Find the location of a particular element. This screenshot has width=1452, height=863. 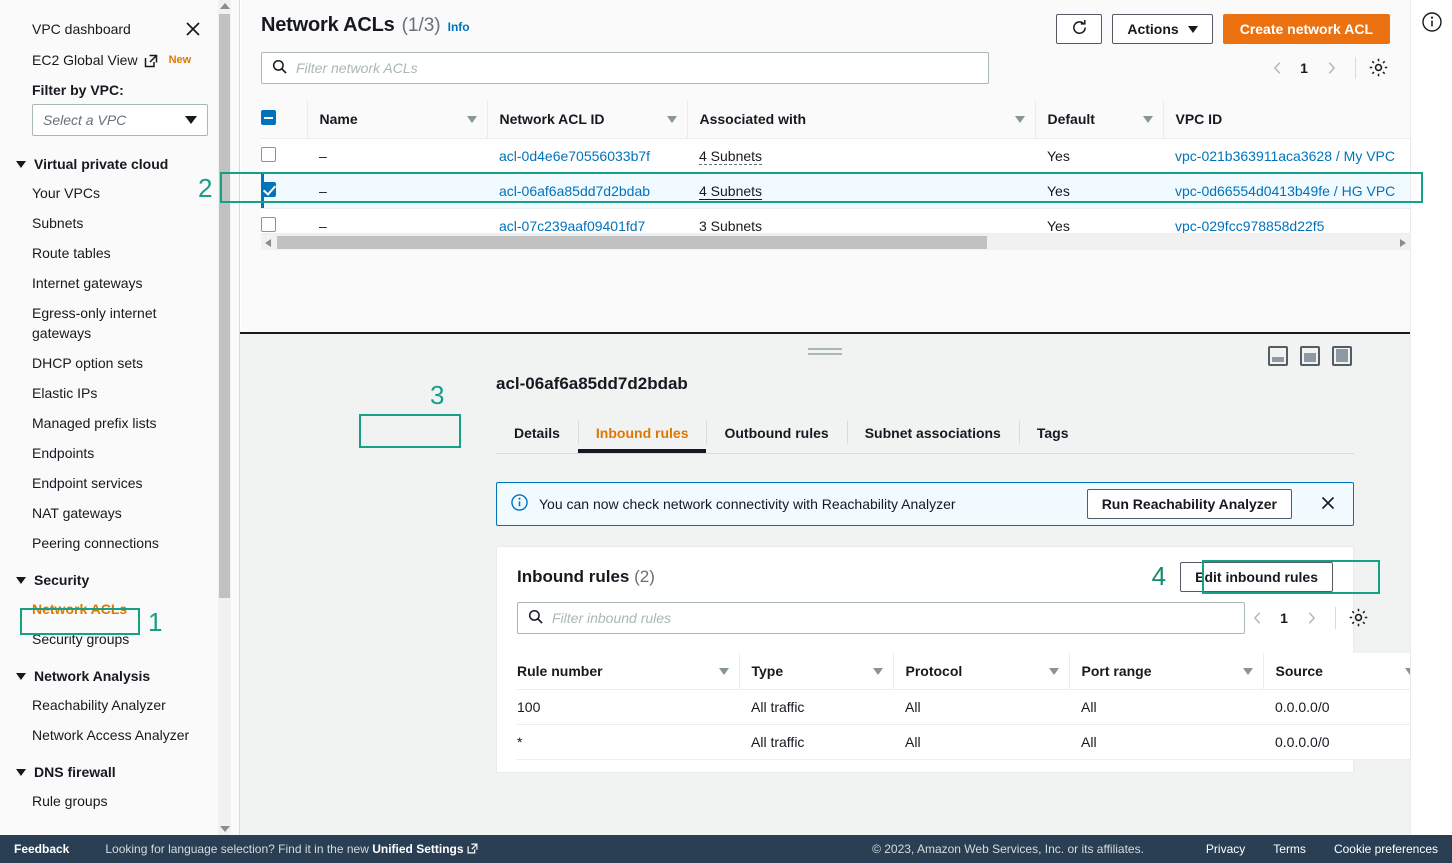

sidebar-item-your-vpcs: Your VPCs is located at coordinates (111, 193).